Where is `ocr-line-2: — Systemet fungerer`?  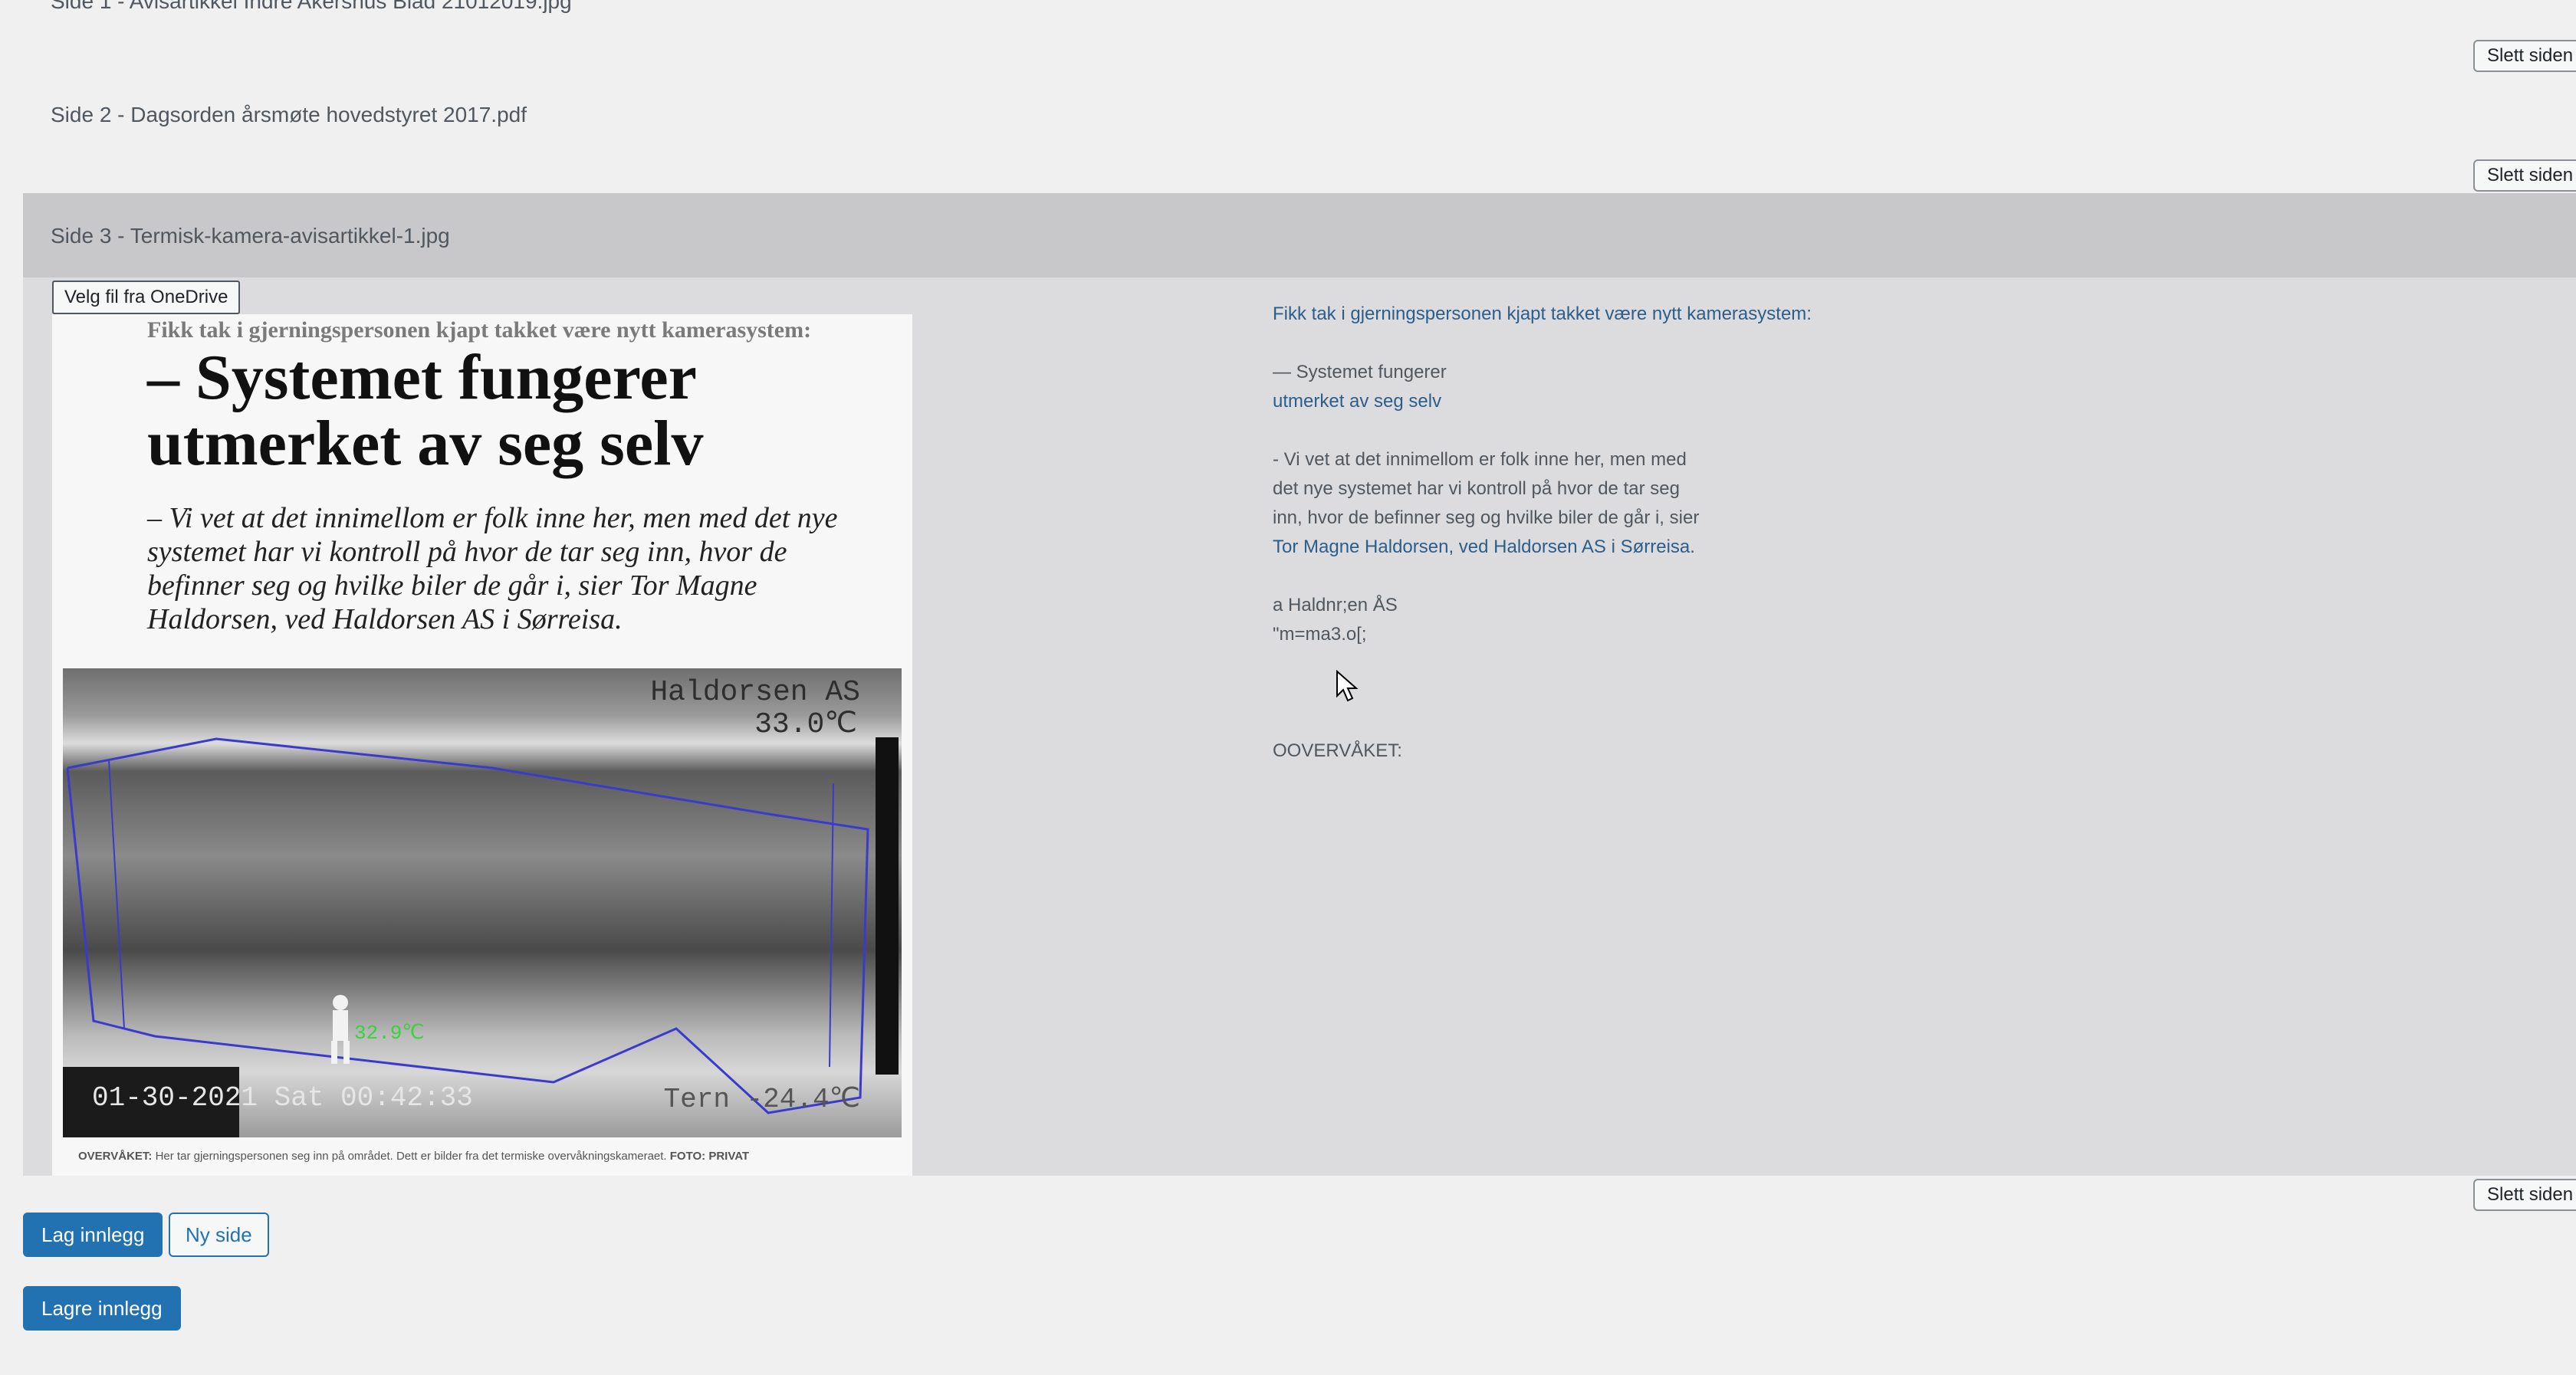
ocr-line-2: — Systemet fungerer is located at coordinates (1360, 372).